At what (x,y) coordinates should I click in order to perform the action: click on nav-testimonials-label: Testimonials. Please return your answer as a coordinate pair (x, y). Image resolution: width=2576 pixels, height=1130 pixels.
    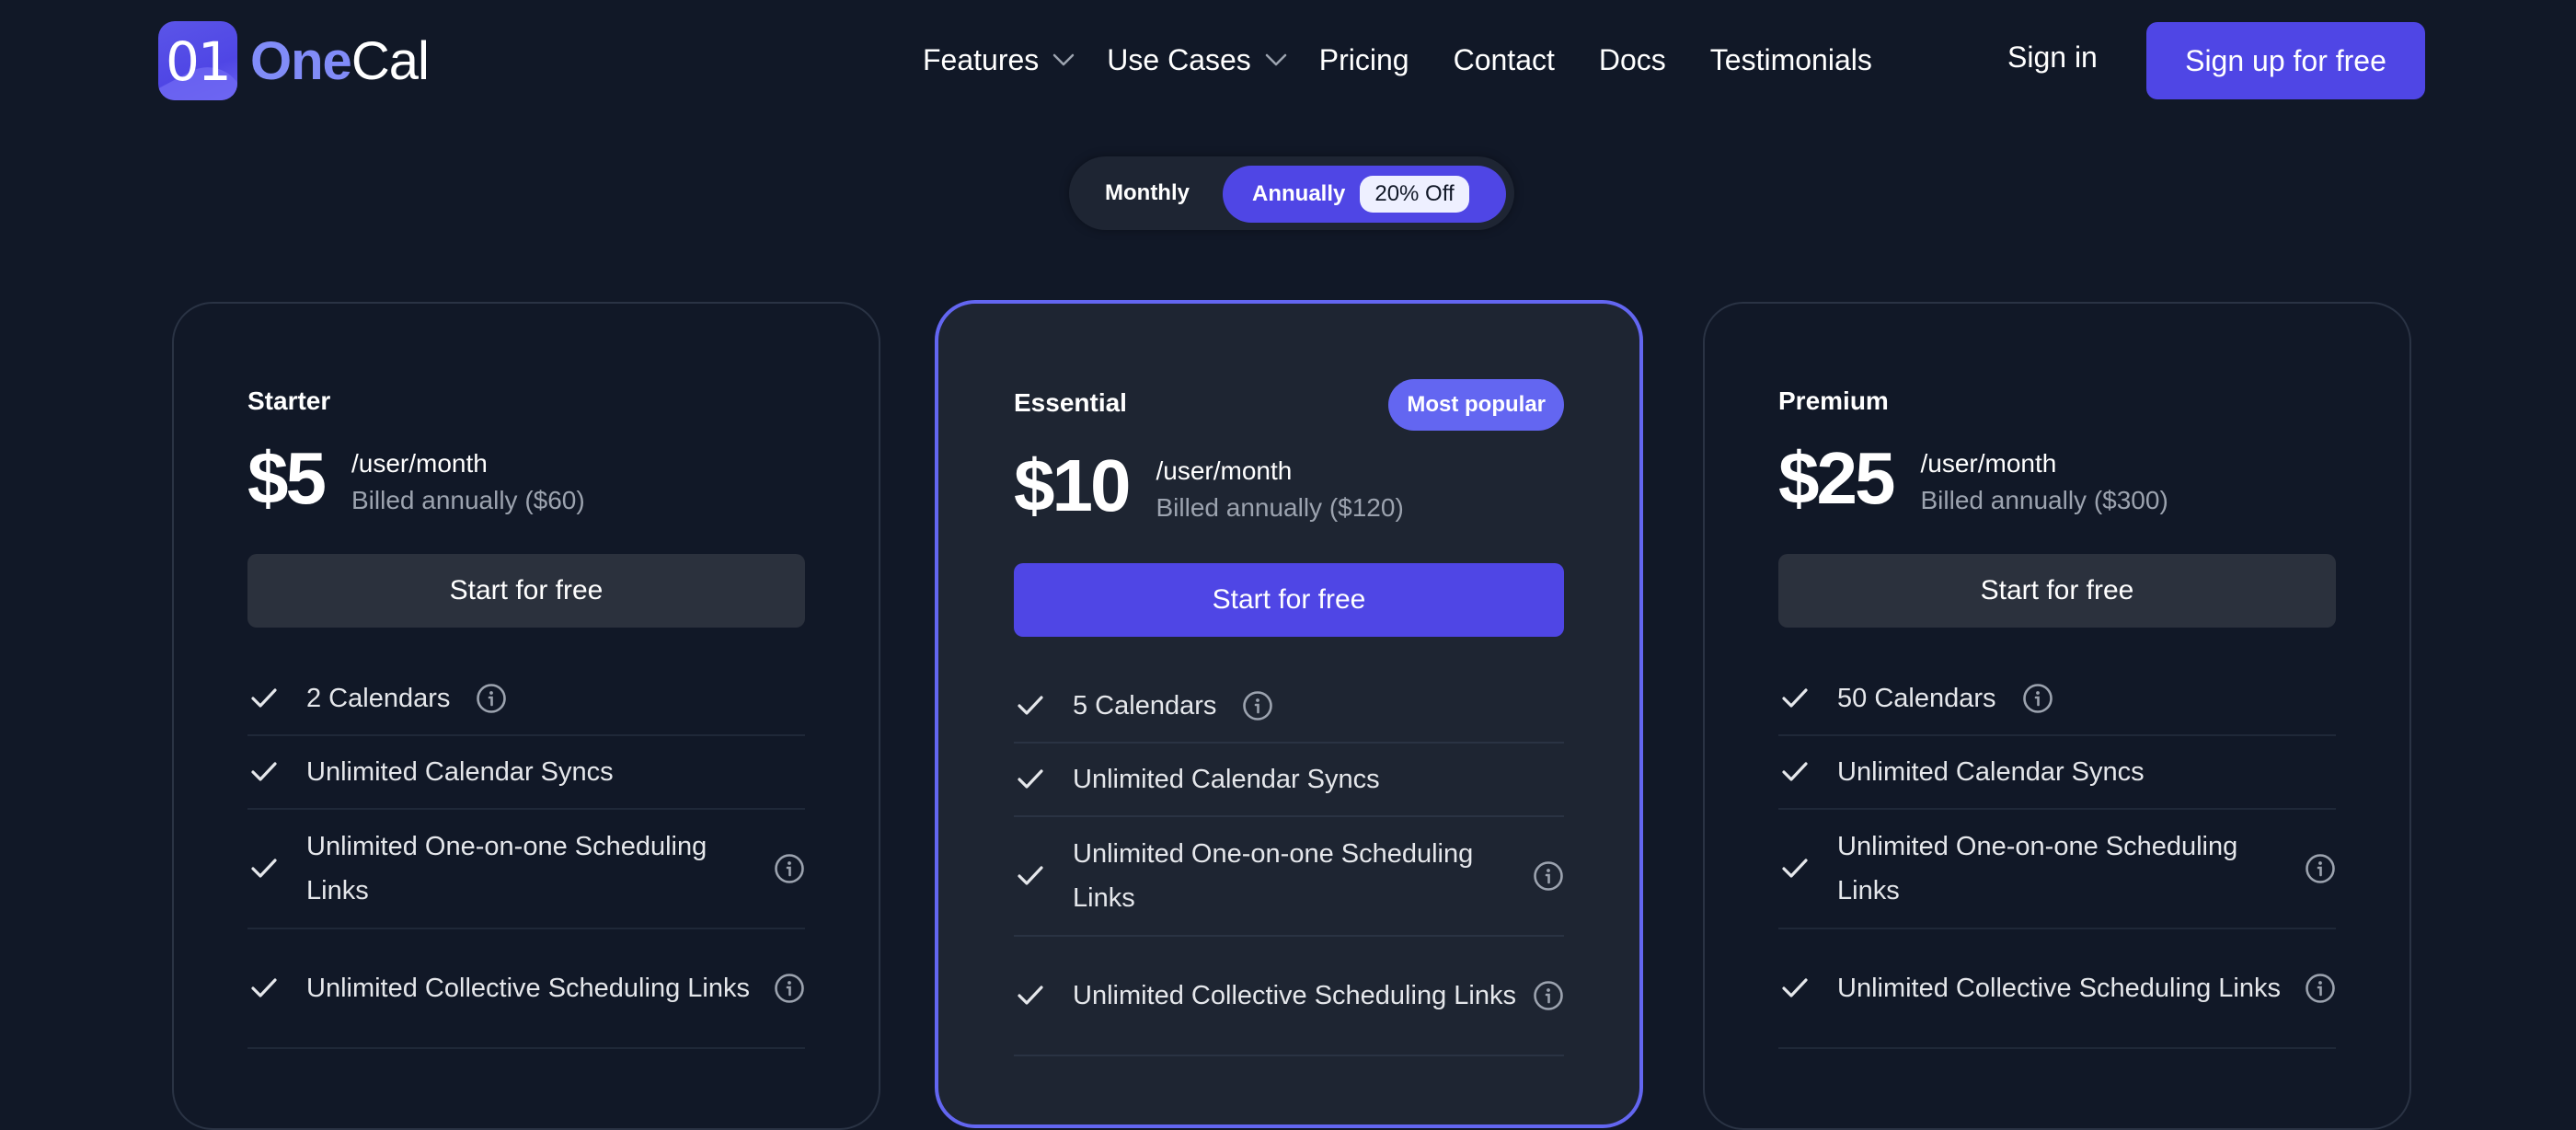
    Looking at the image, I should click on (1790, 59).